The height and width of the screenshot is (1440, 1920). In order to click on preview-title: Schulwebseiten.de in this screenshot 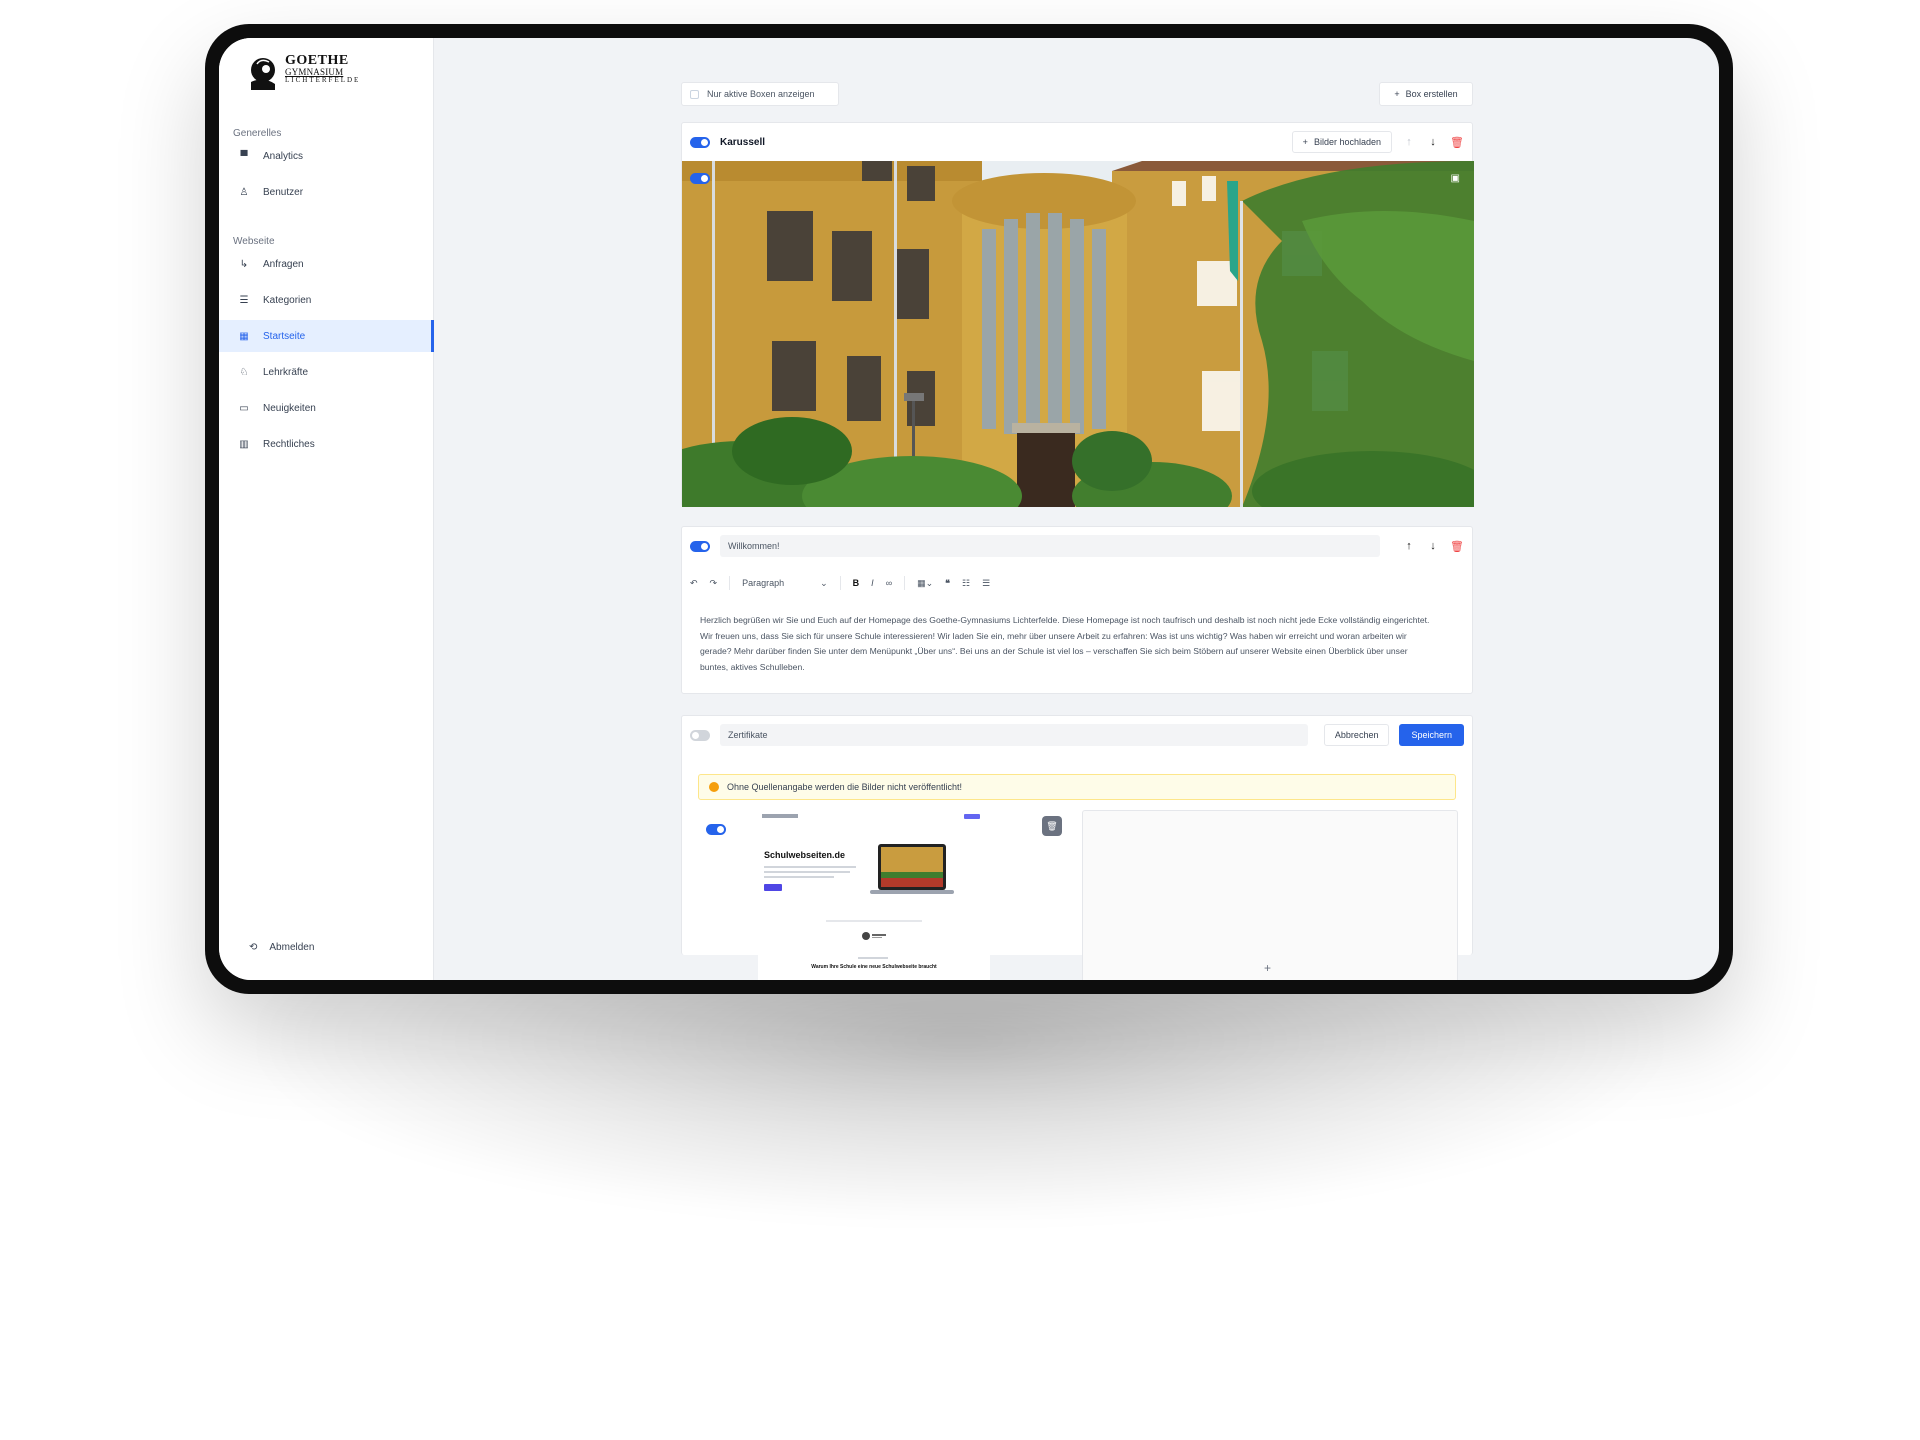, I will do `click(805, 855)`.